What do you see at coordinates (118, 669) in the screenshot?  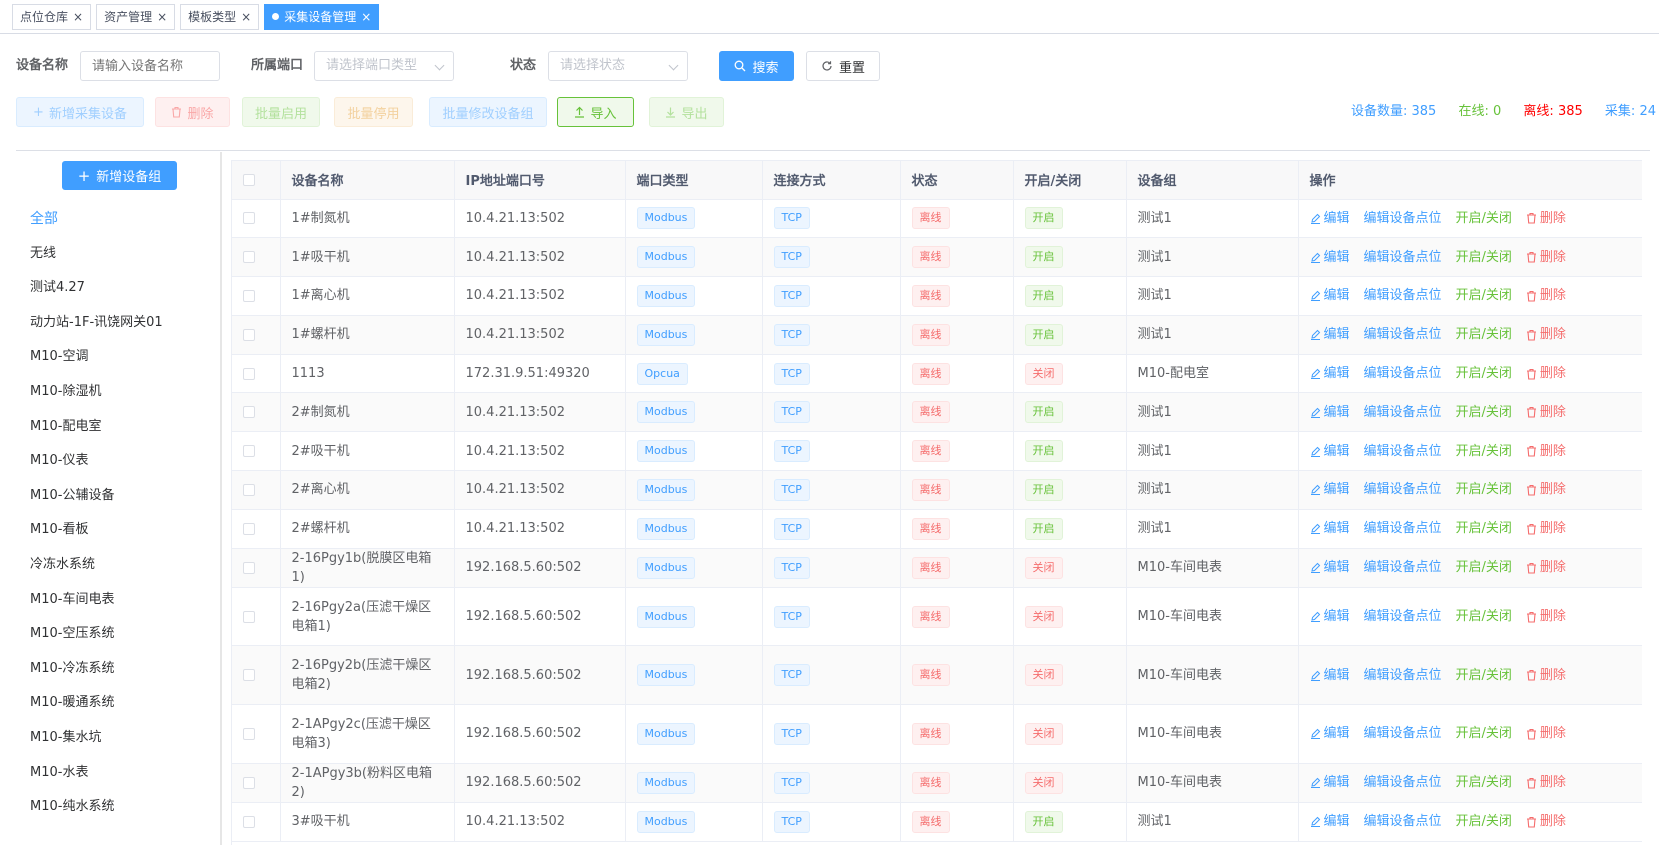 I see `tree-item: M10-冷冻系统` at bounding box center [118, 669].